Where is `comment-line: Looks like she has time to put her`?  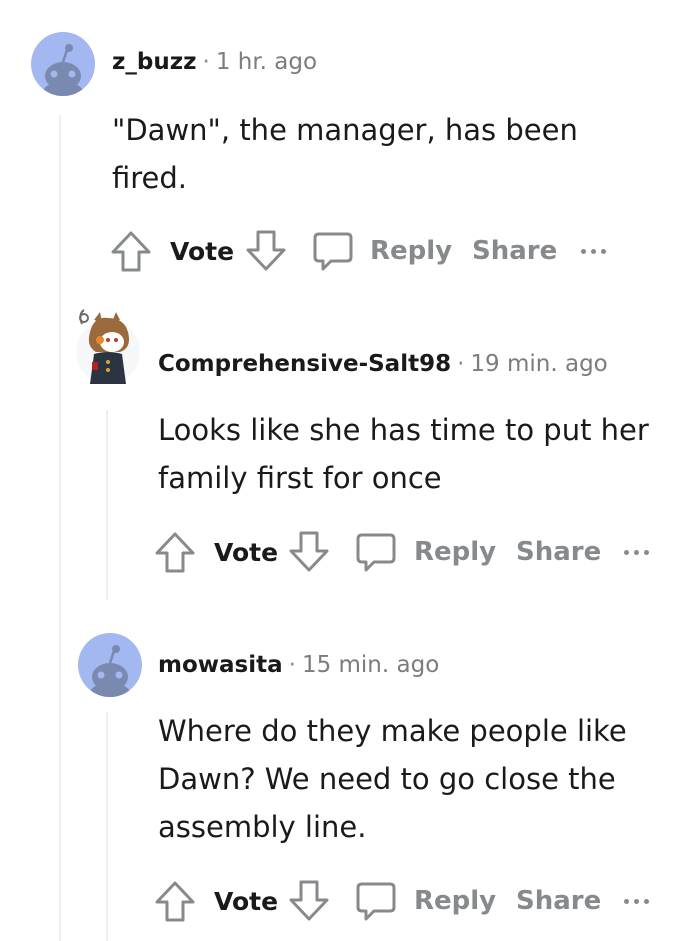
comment-line: Looks like she has time to put her is located at coordinates (403, 430).